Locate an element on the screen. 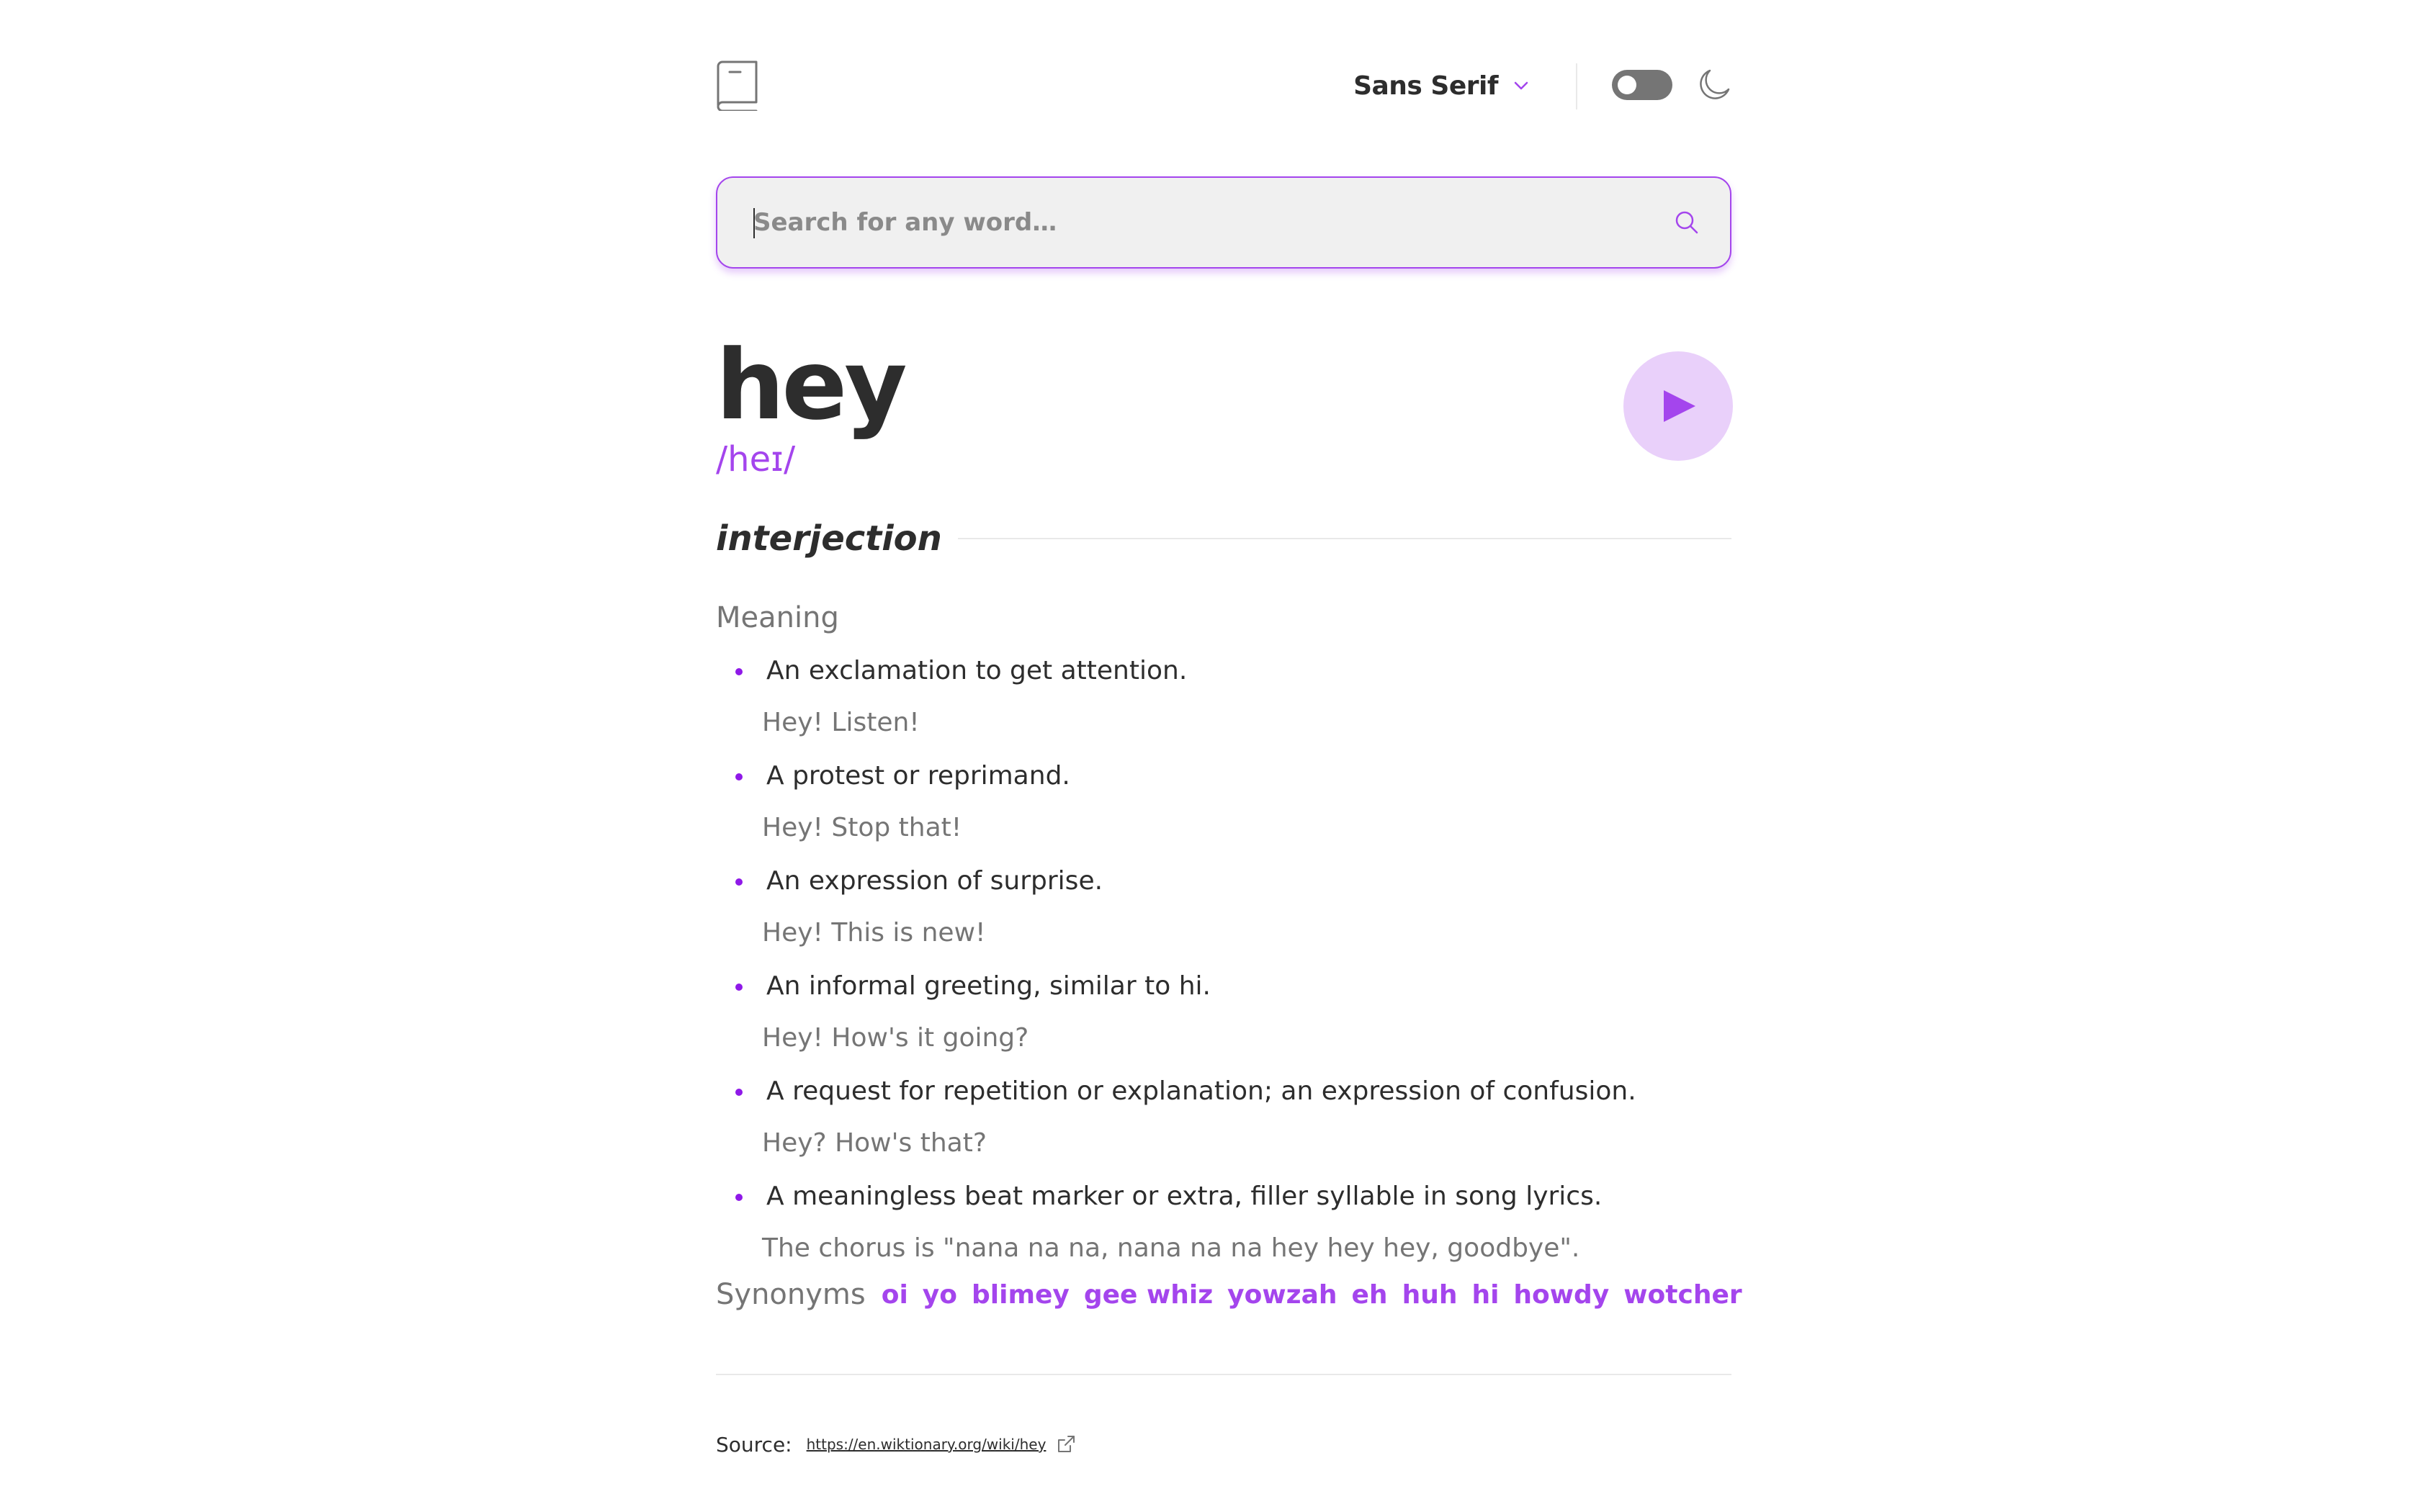 Image resolution: width=2420 pixels, height=1512 pixels. search-icon is located at coordinates (1687, 222).